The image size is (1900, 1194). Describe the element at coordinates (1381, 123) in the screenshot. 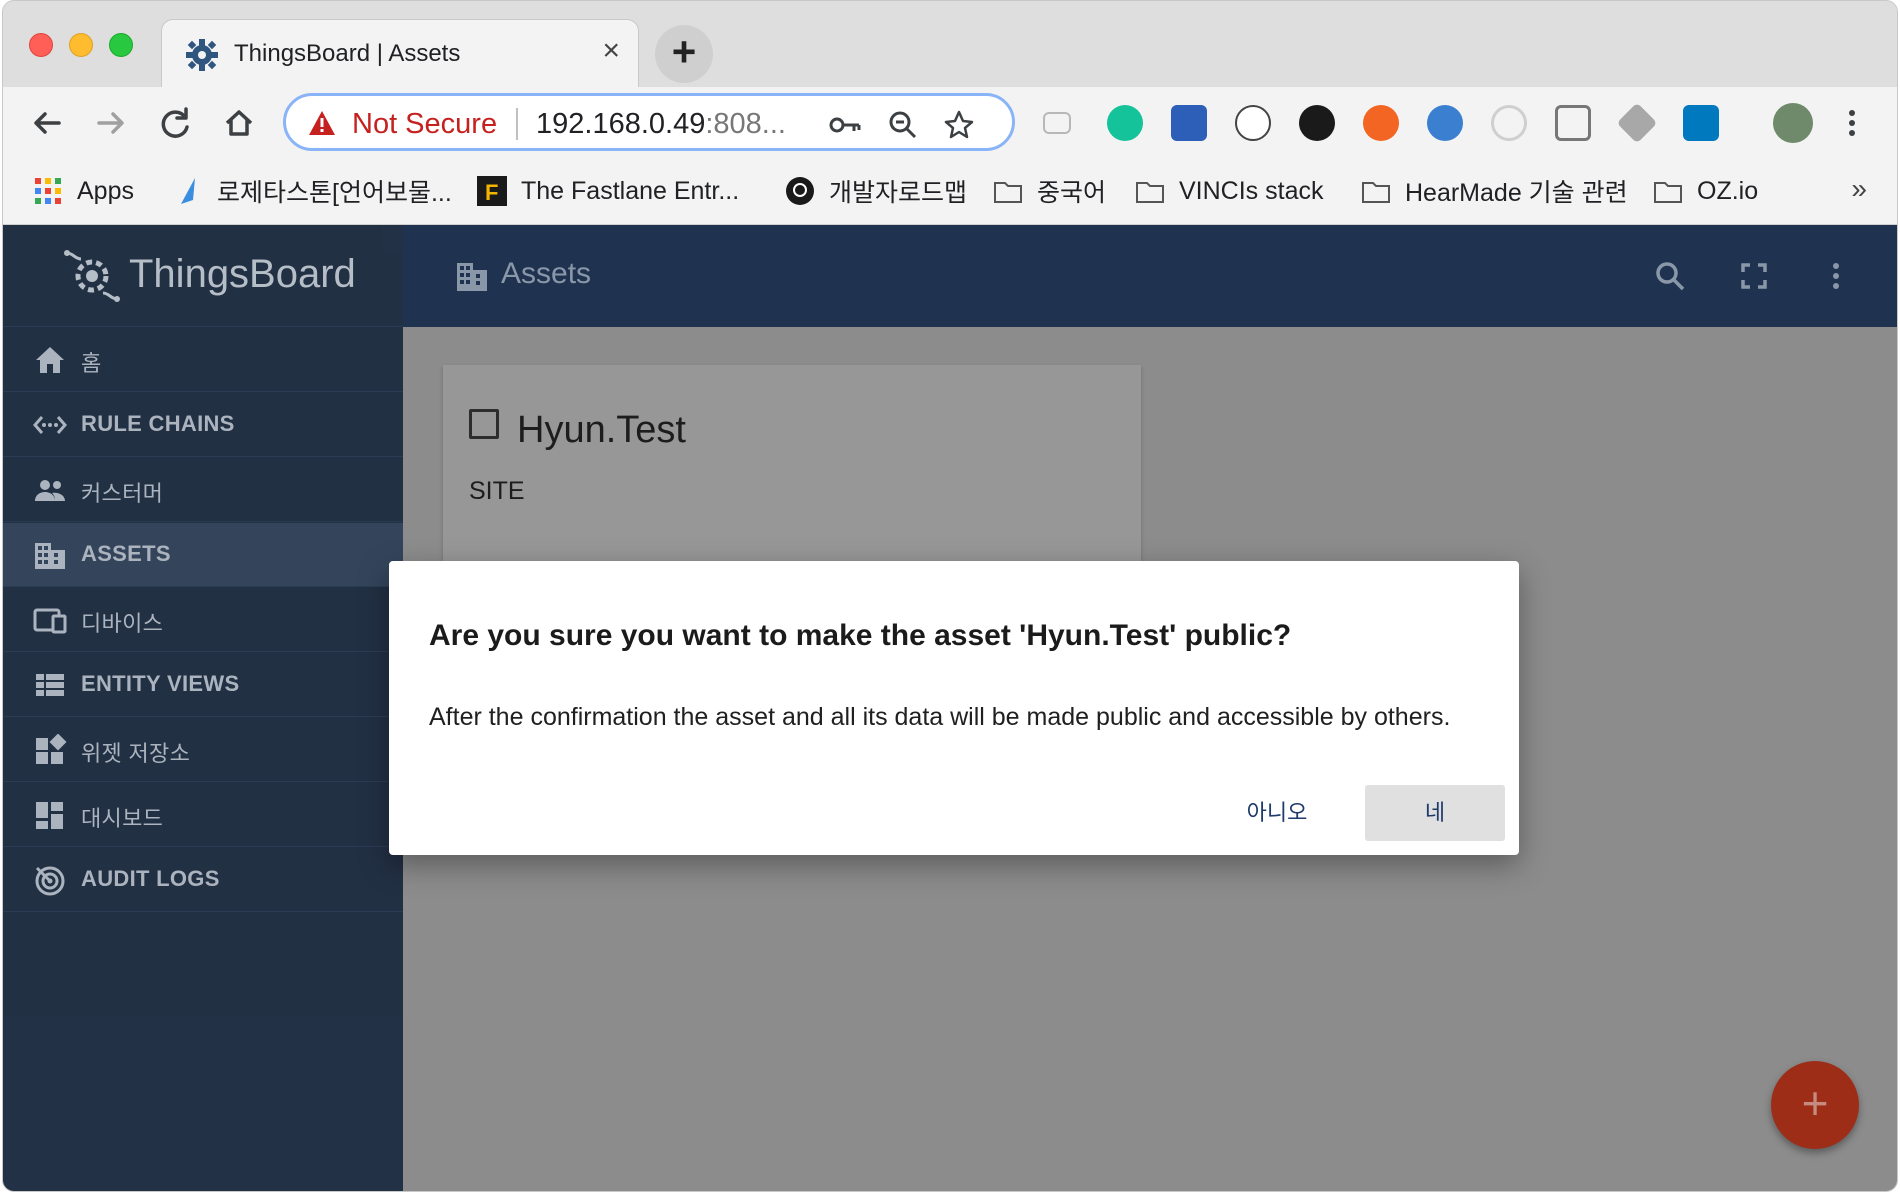

I see `lifebuoy-extension-icon` at that location.